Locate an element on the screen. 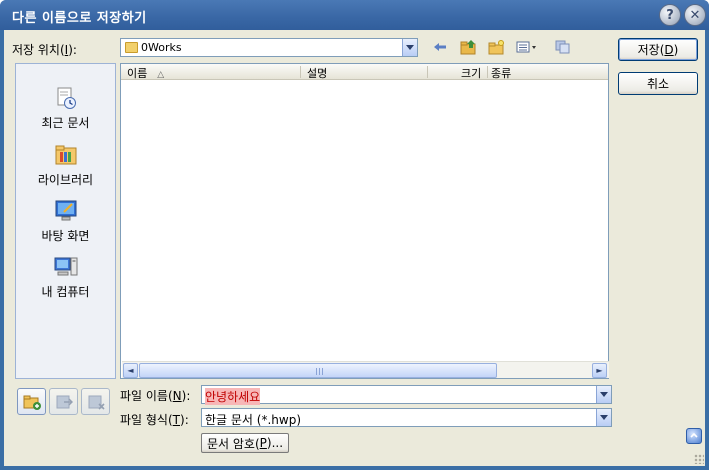 Image resolution: width=709 pixels, height=470 pixels. help-icon is located at coordinates (694, 436).